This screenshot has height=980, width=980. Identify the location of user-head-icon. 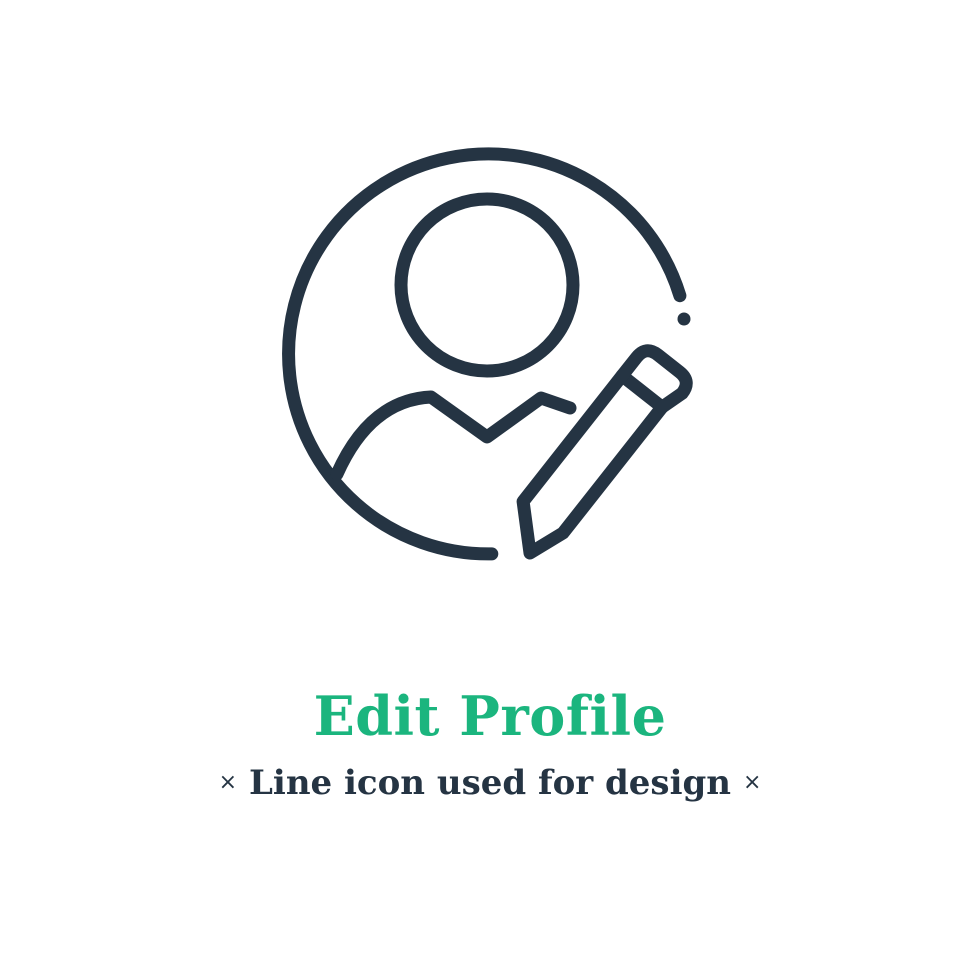
(487, 285).